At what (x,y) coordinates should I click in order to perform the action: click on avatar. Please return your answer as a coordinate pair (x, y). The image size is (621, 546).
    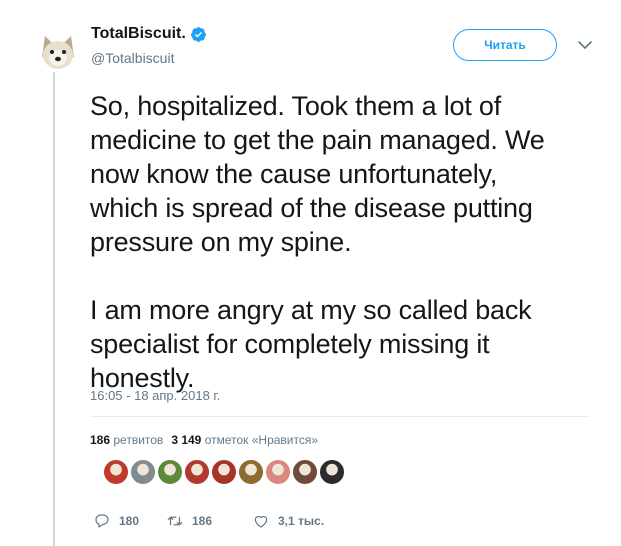
    Looking at the image, I should click on (58, 50).